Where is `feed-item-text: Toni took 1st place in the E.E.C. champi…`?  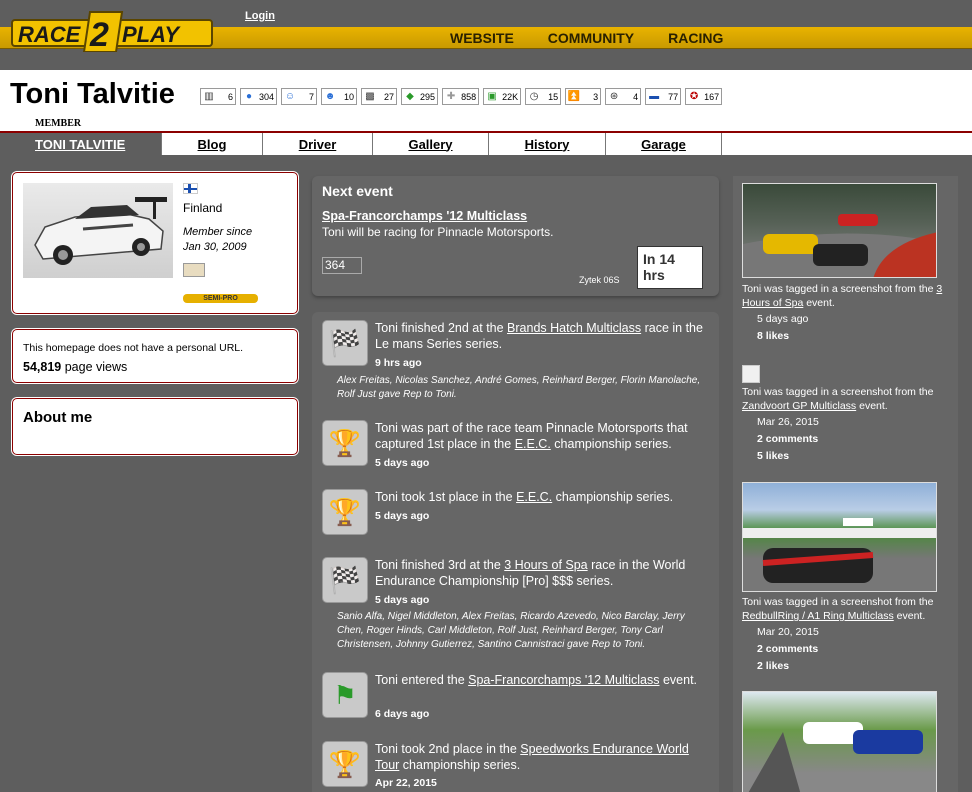 feed-item-text: Toni took 1st place in the E.E.C. champi… is located at coordinates (541, 497).